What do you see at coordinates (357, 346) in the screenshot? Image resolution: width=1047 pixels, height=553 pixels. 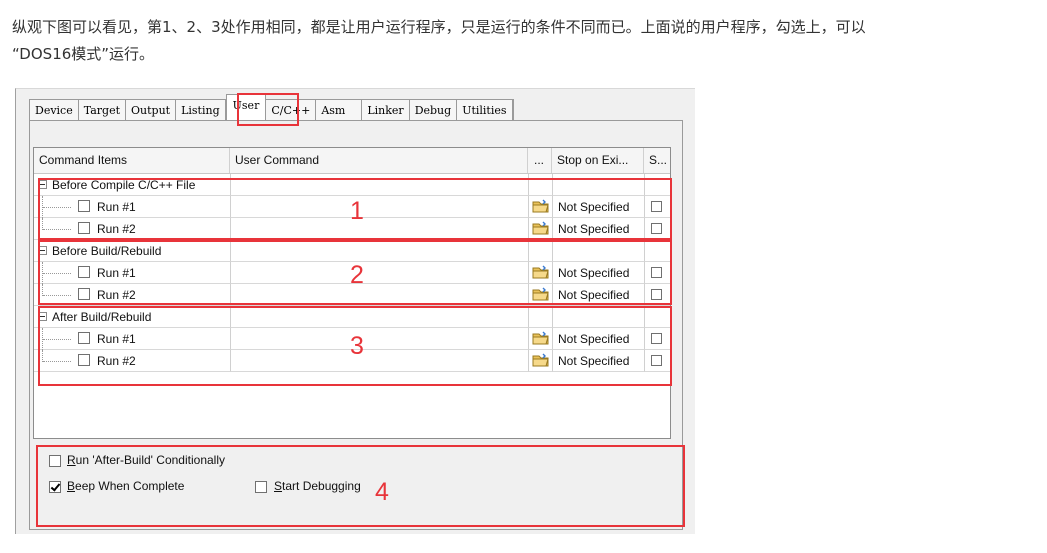 I see `annotation-number-3: 3` at bounding box center [357, 346].